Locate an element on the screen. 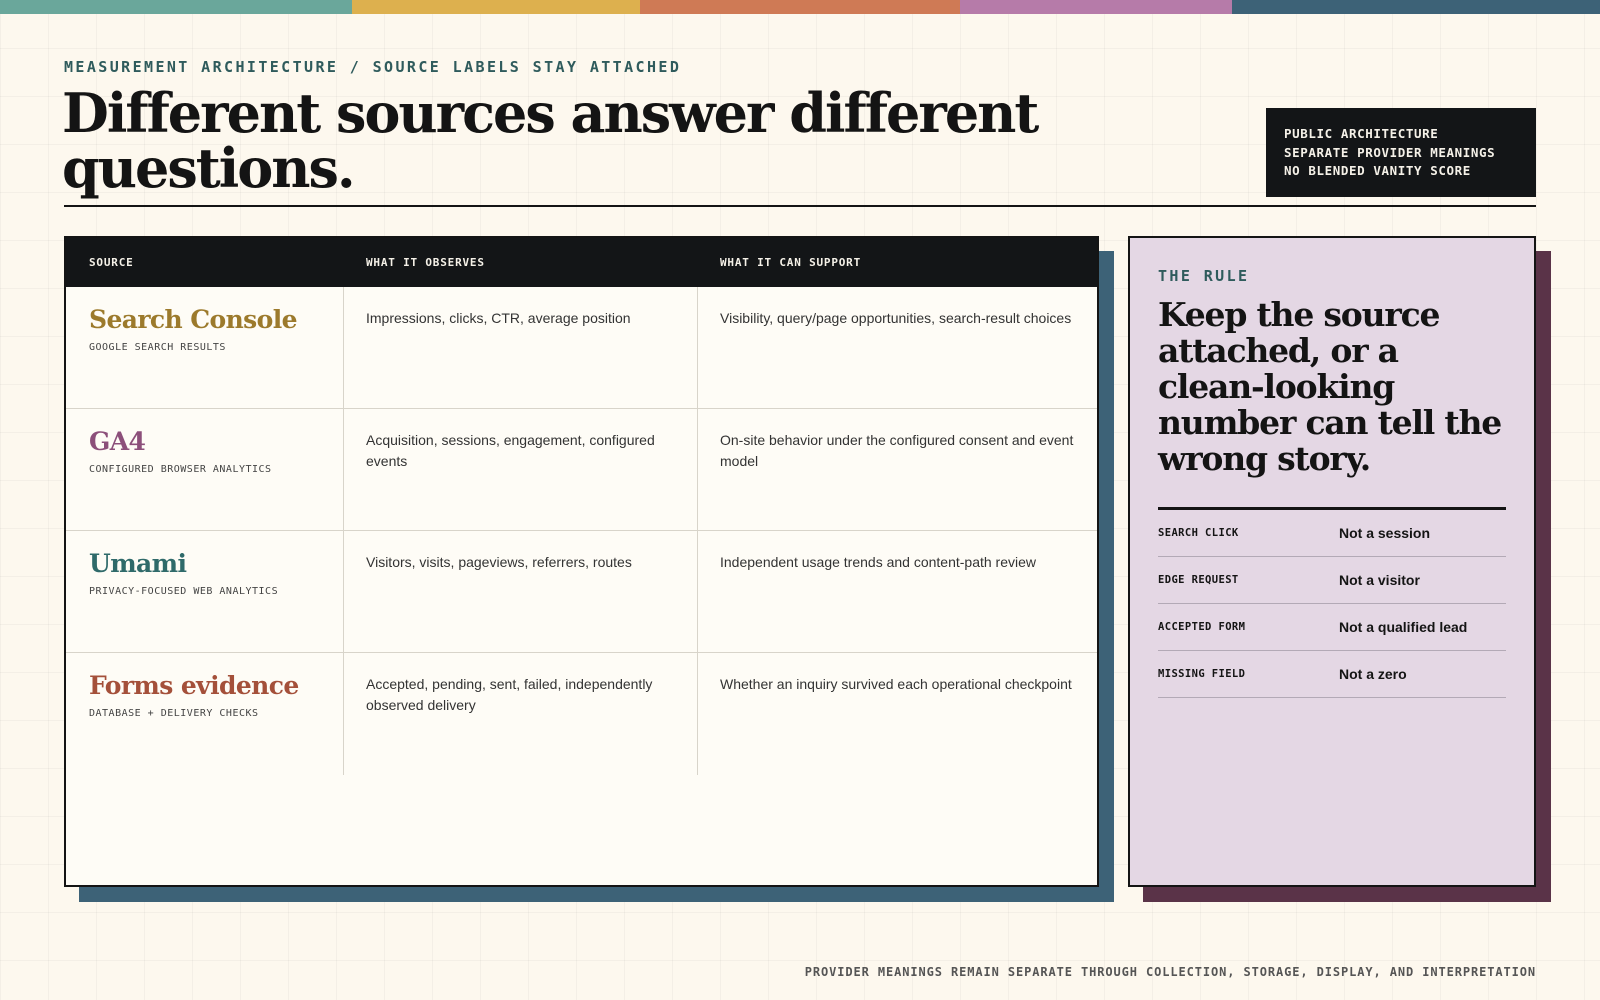 Image resolution: width=1600 pixels, height=1000 pixels. page-title-line: questions. is located at coordinates (209, 168).